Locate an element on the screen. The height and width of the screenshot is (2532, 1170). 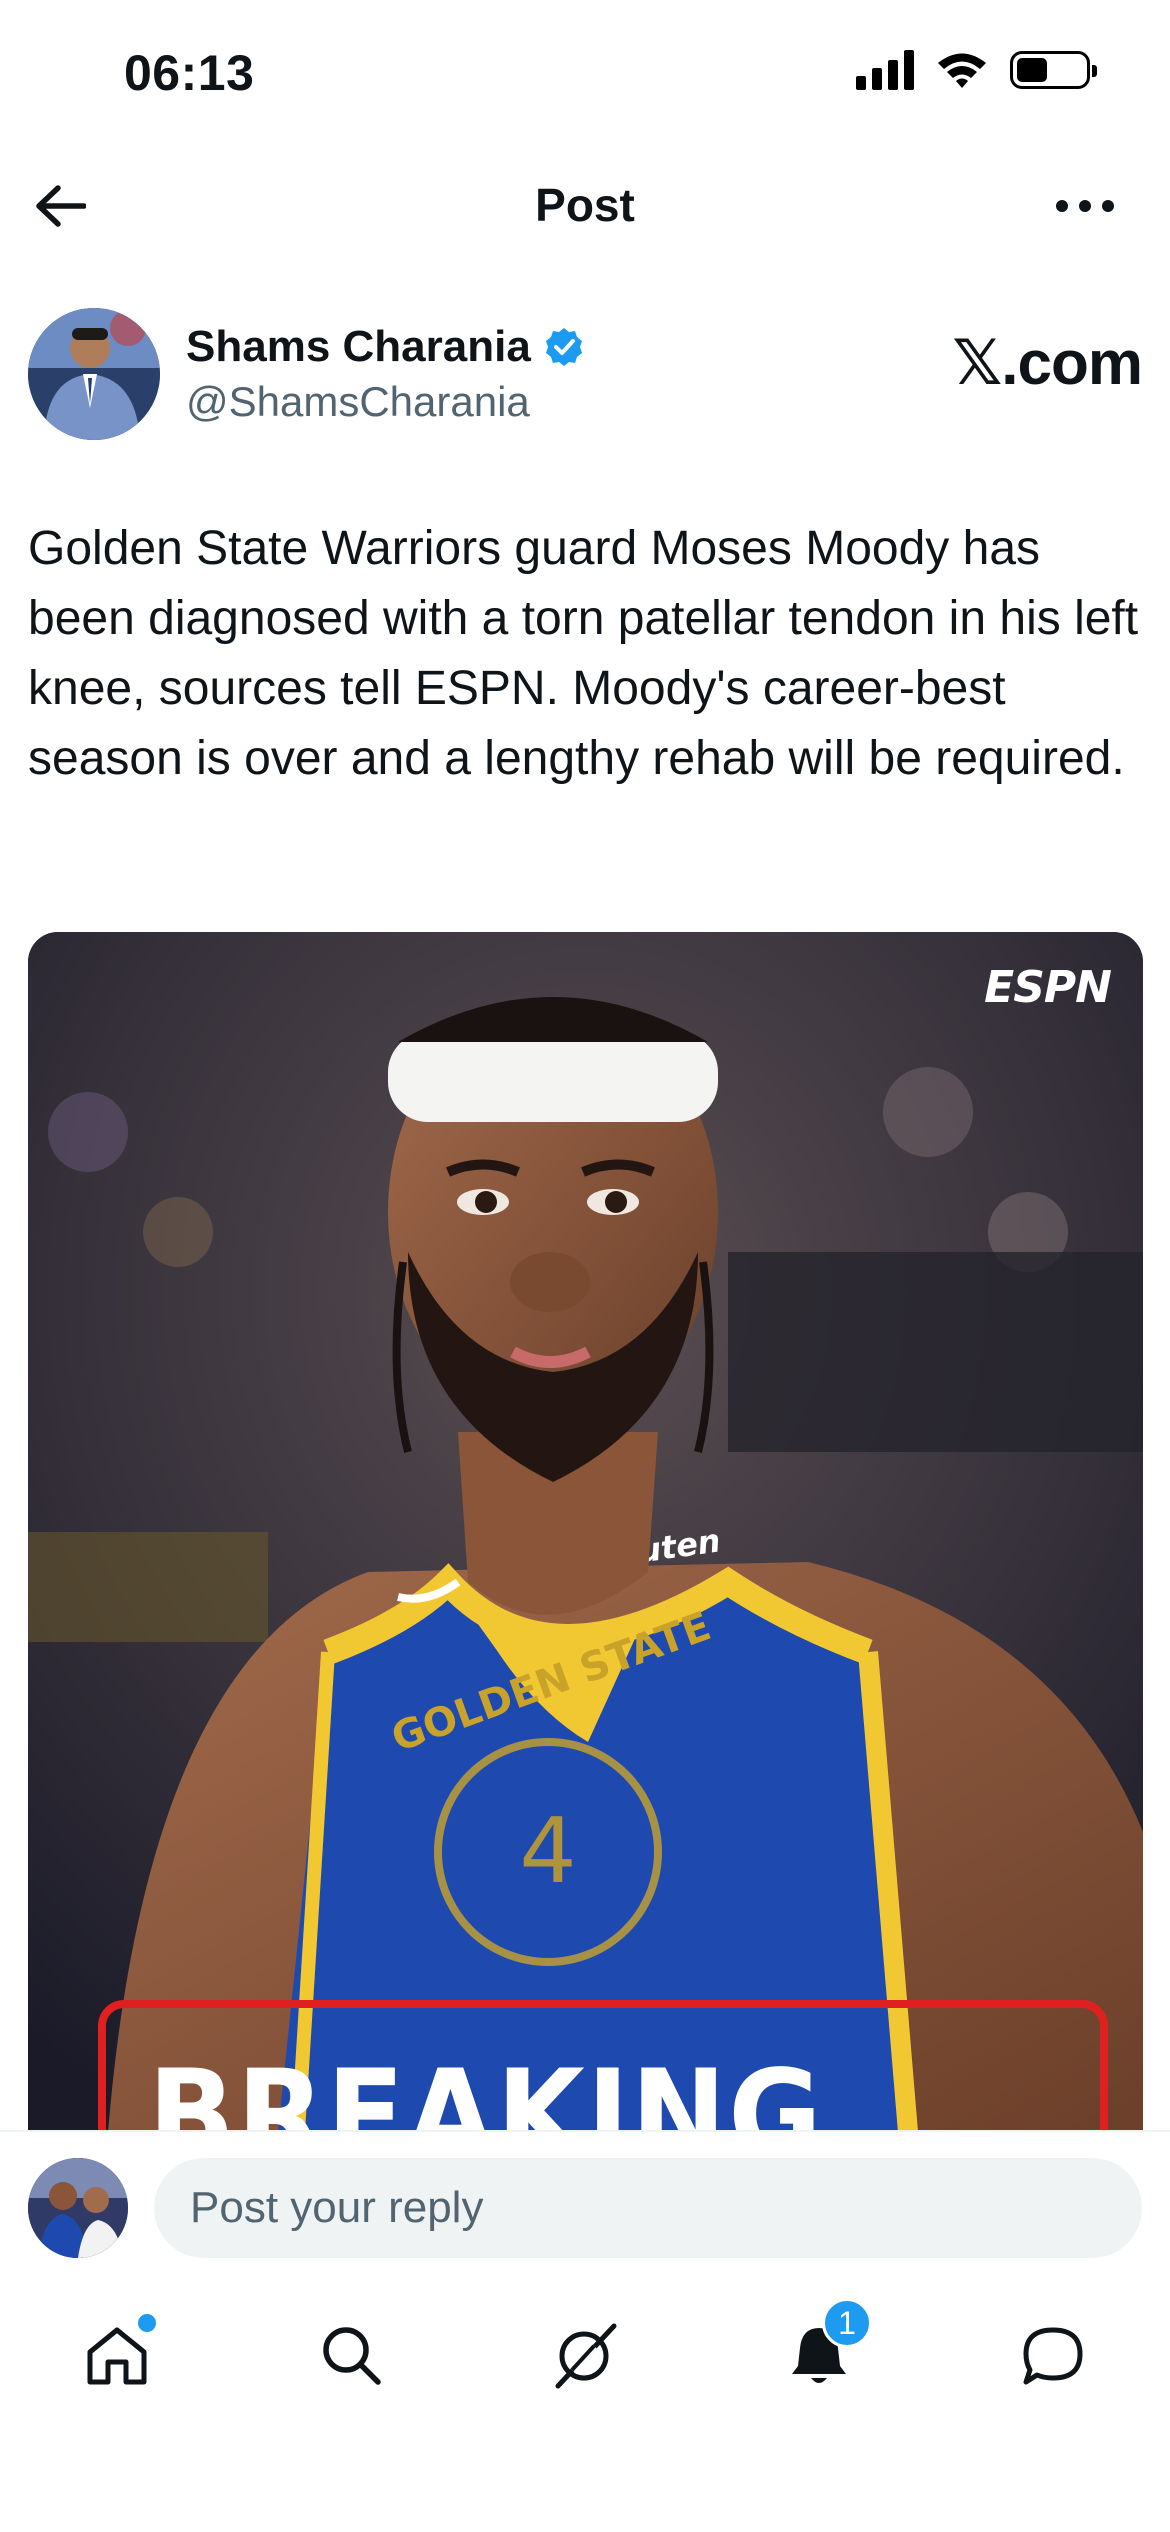
bottom-navigation: 1 is located at coordinates (585, 2355).